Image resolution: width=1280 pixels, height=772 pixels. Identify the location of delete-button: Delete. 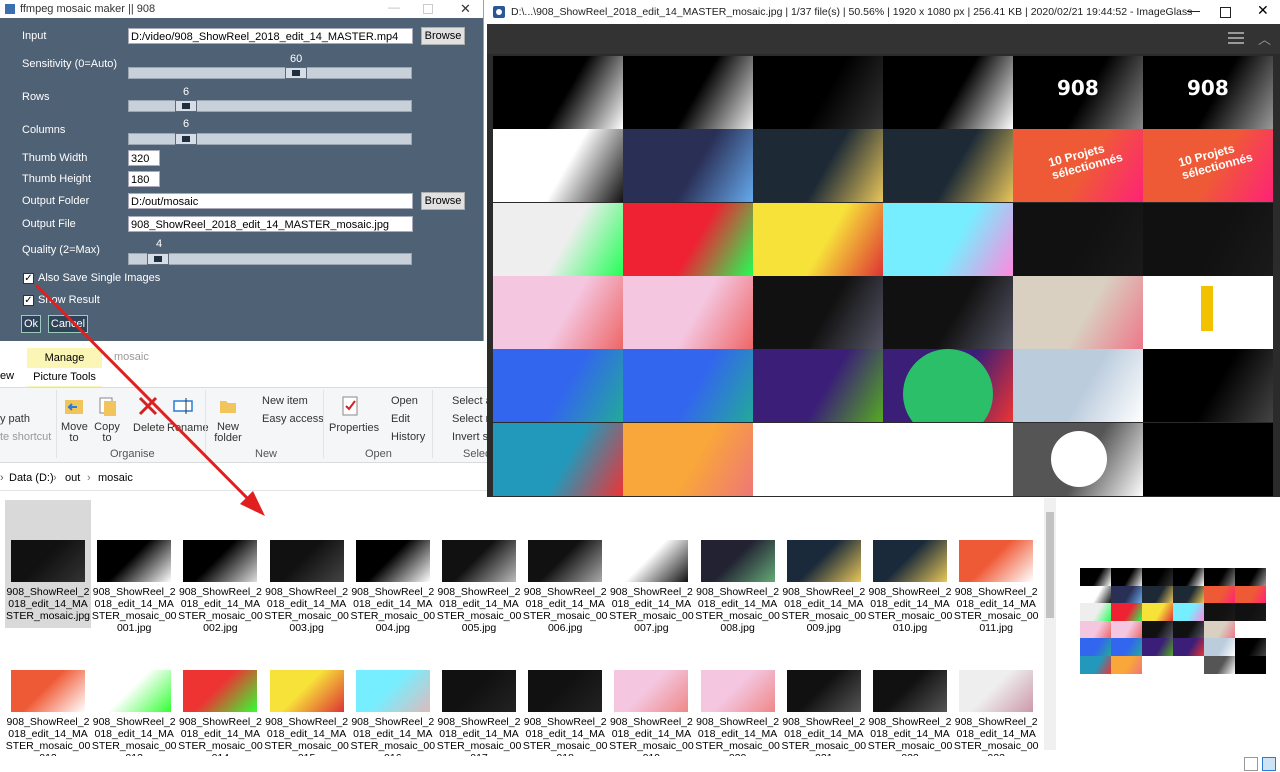
(149, 428).